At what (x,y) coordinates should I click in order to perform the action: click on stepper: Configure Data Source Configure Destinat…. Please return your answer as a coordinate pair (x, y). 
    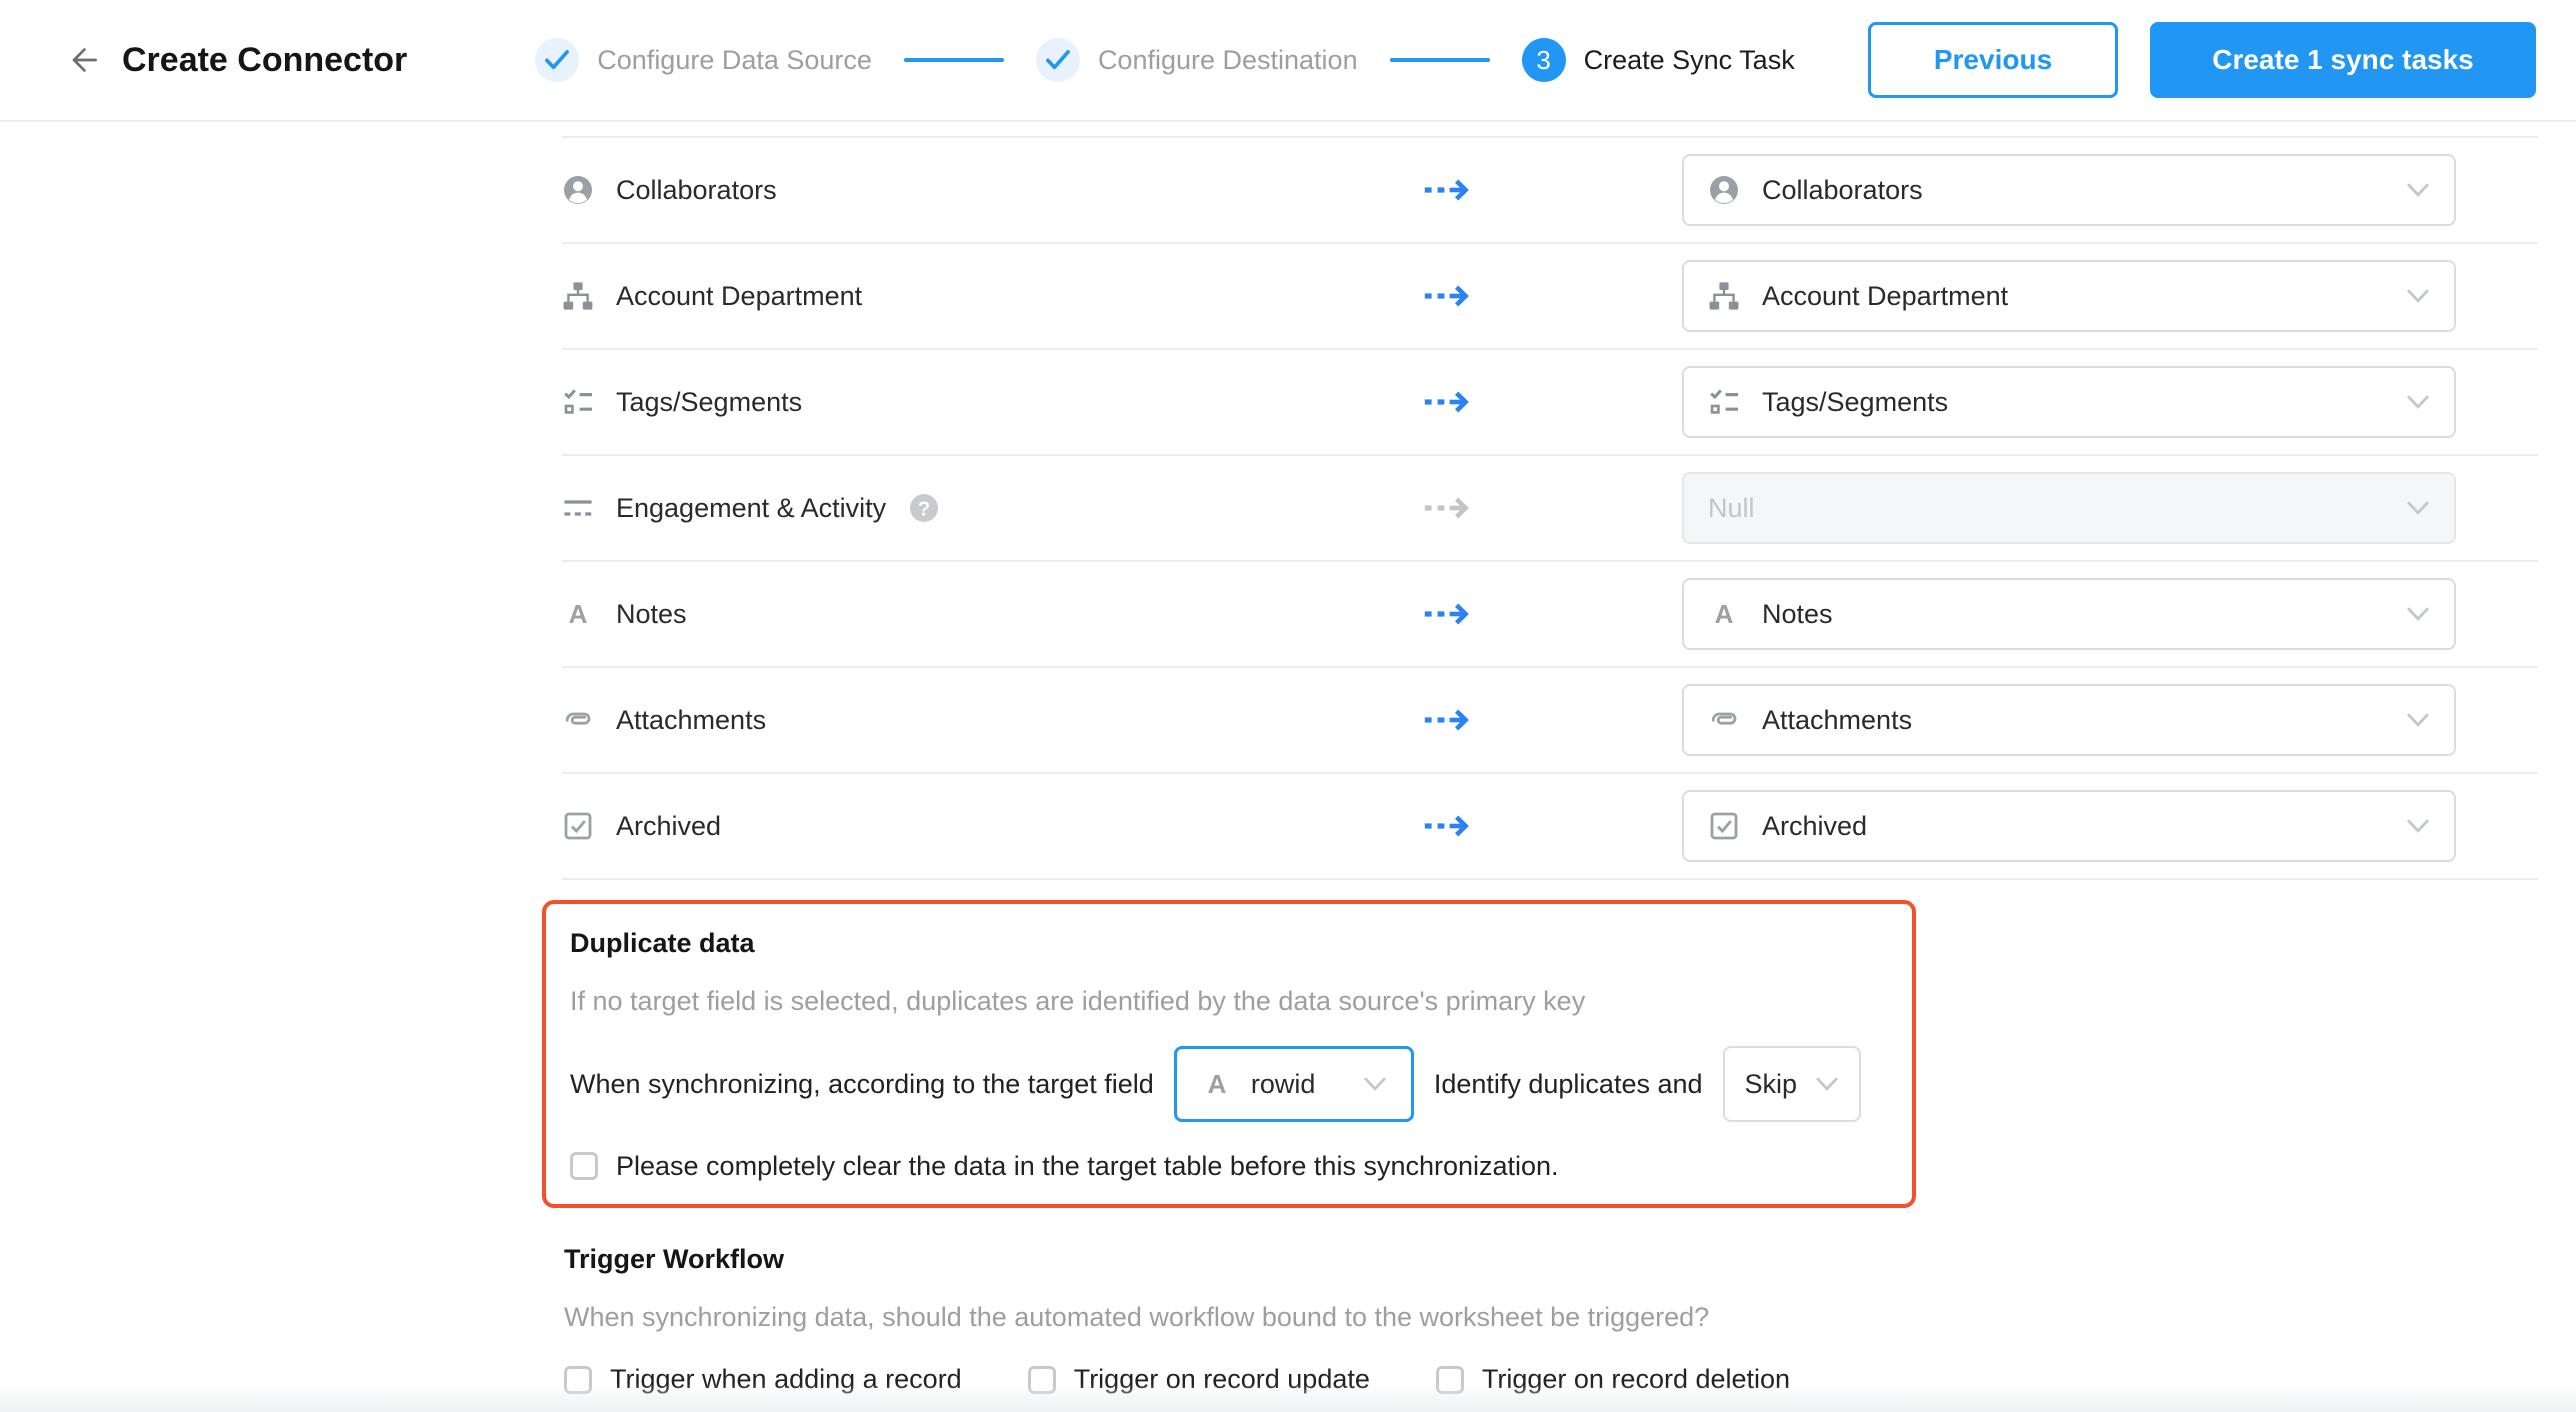
    Looking at the image, I should click on (1165, 60).